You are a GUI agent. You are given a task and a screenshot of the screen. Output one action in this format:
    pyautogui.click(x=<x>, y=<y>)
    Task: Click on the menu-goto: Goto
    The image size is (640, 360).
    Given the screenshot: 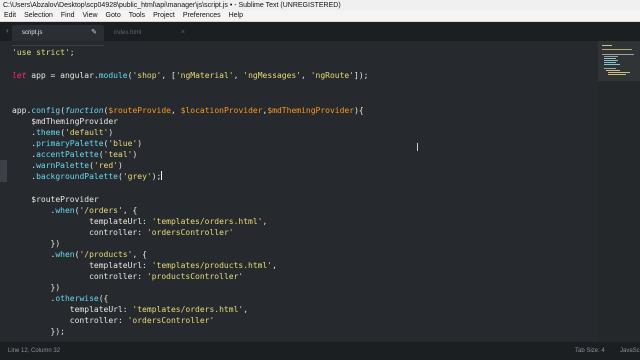 What is the action you would take?
    pyautogui.click(x=113, y=16)
    